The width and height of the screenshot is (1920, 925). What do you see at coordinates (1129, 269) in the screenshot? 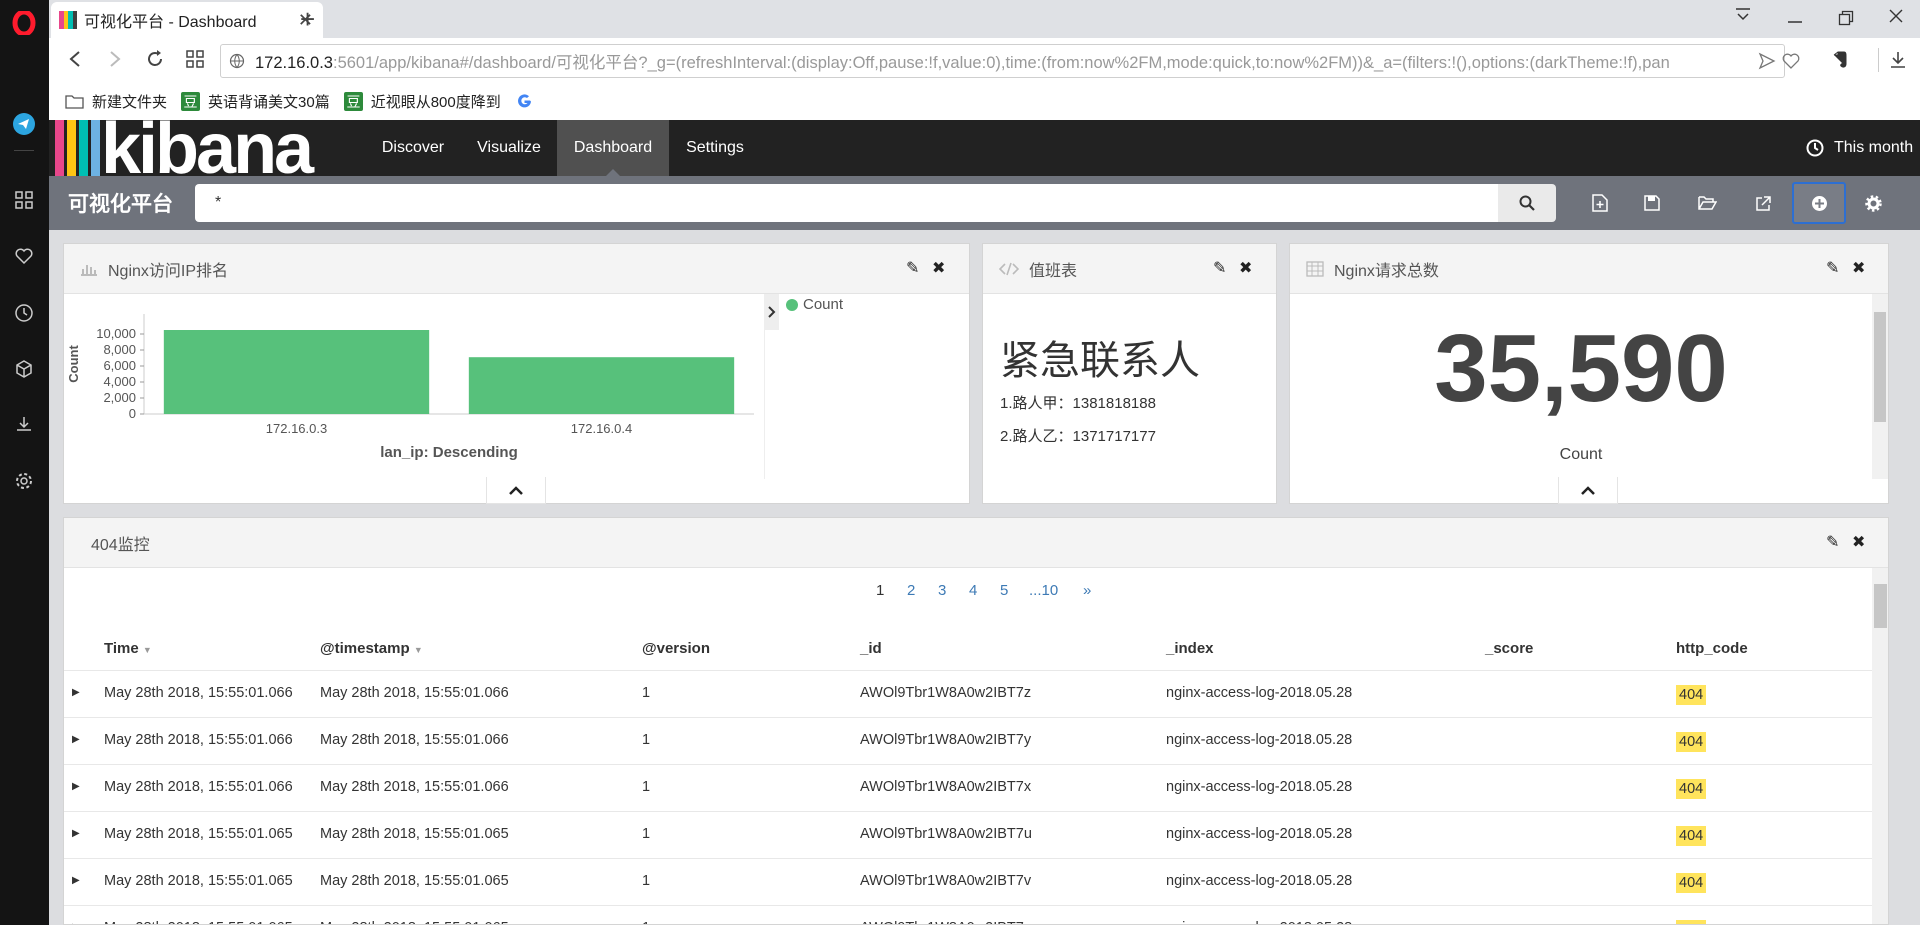
I see `panel-header: 值班表` at bounding box center [1129, 269].